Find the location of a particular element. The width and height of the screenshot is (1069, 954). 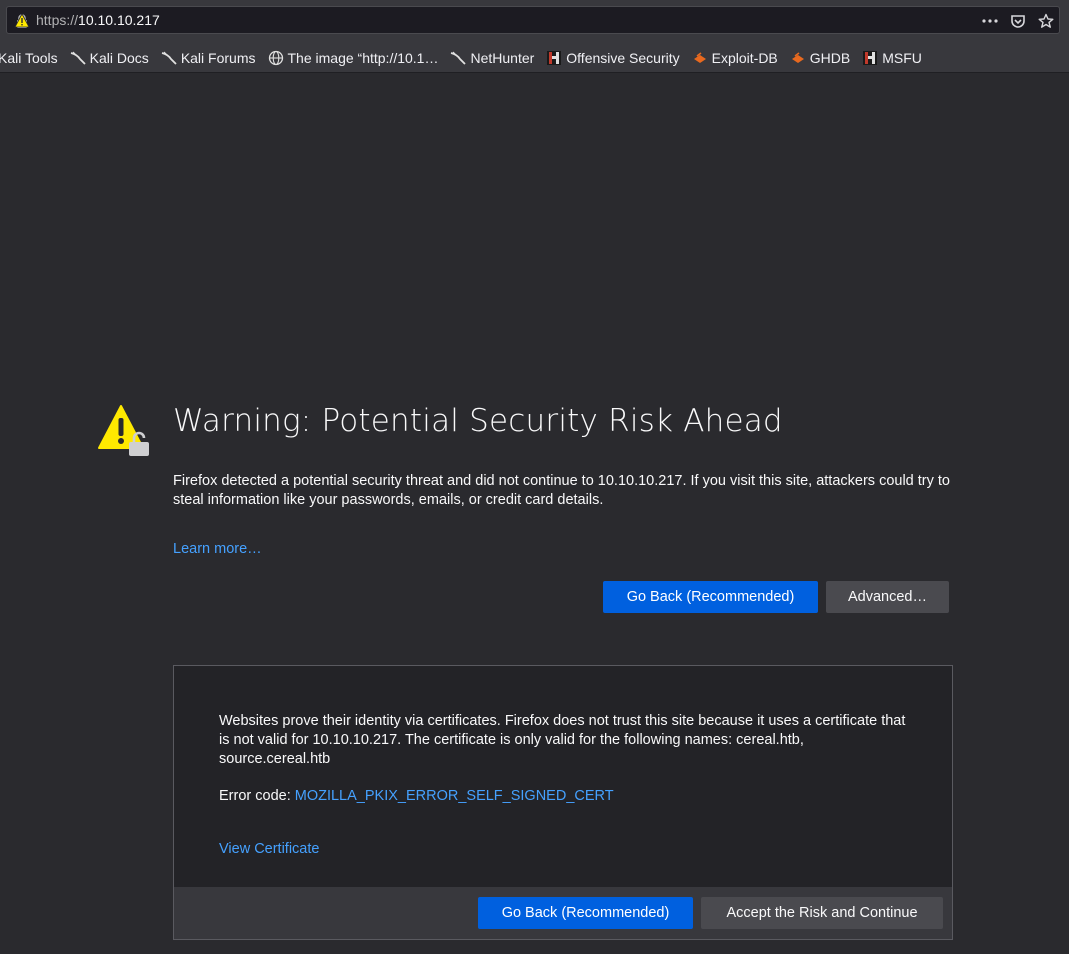

warning-icon is located at coordinates (124, 431).